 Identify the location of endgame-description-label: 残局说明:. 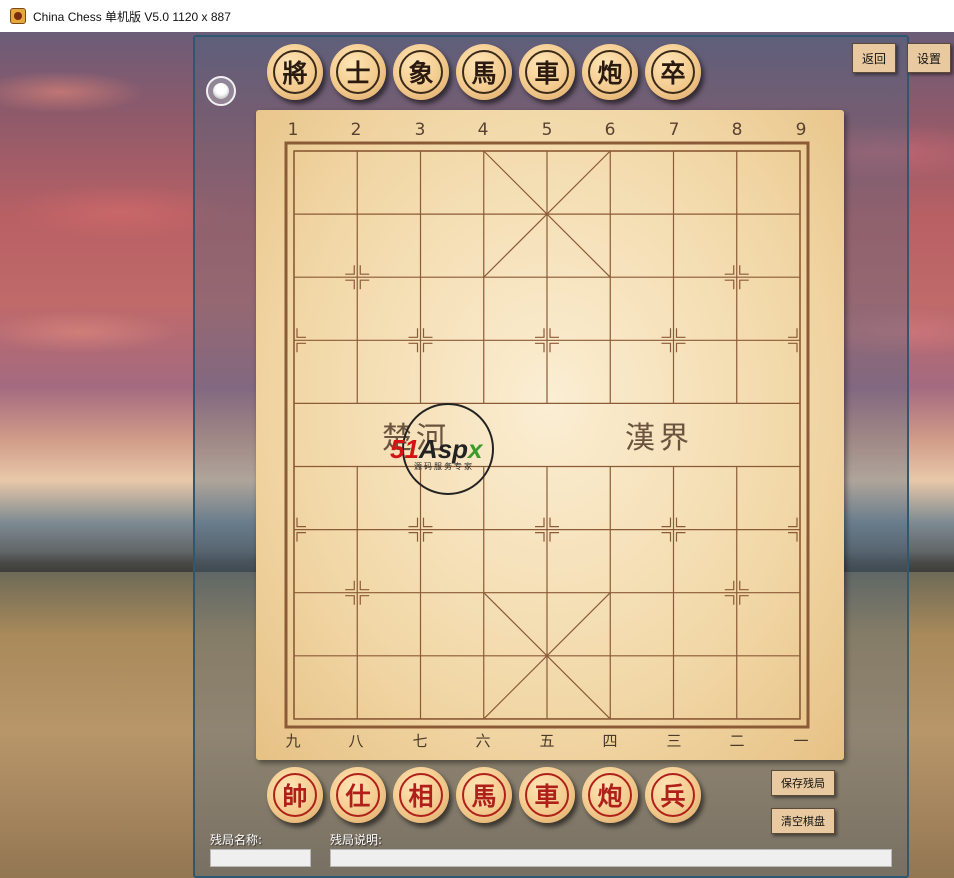
(356, 840).